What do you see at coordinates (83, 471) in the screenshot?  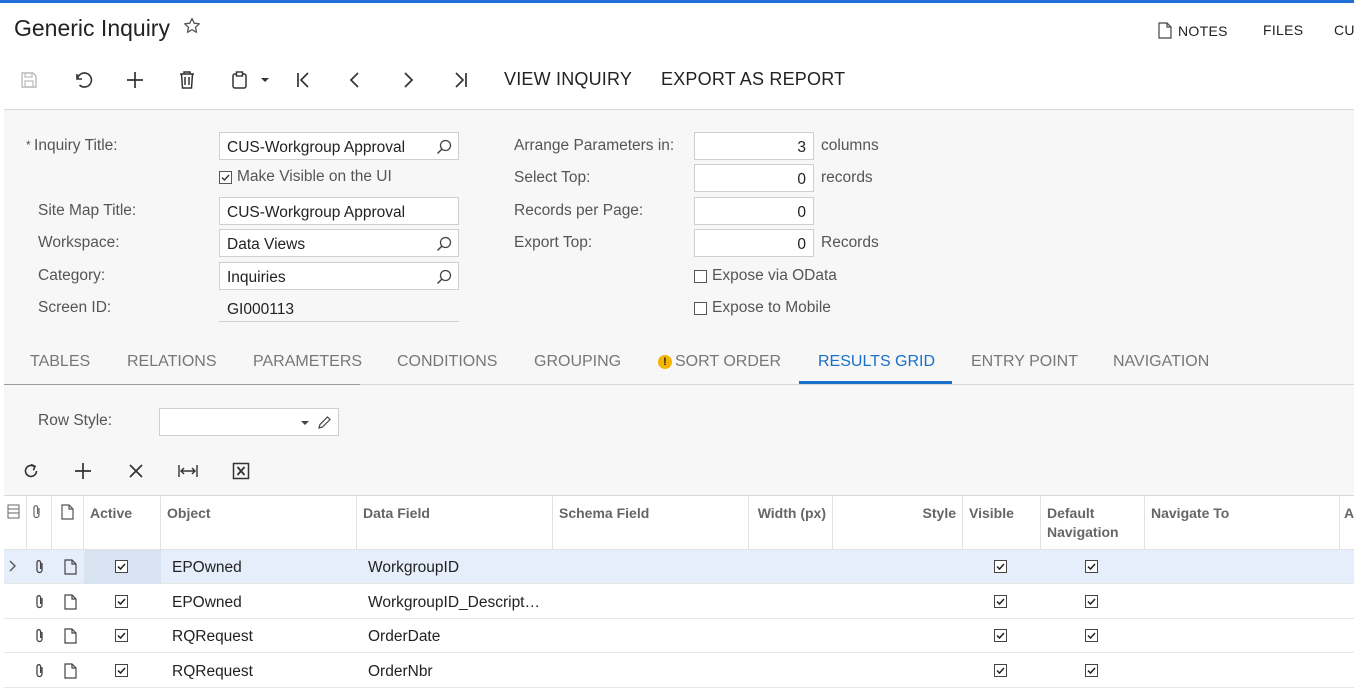 I see `add-row-icon` at bounding box center [83, 471].